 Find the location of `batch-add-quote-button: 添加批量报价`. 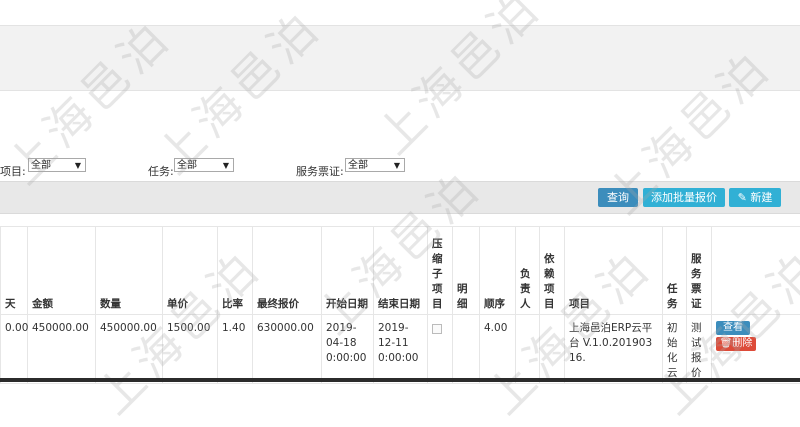

batch-add-quote-button: 添加批量报价 is located at coordinates (684, 197).